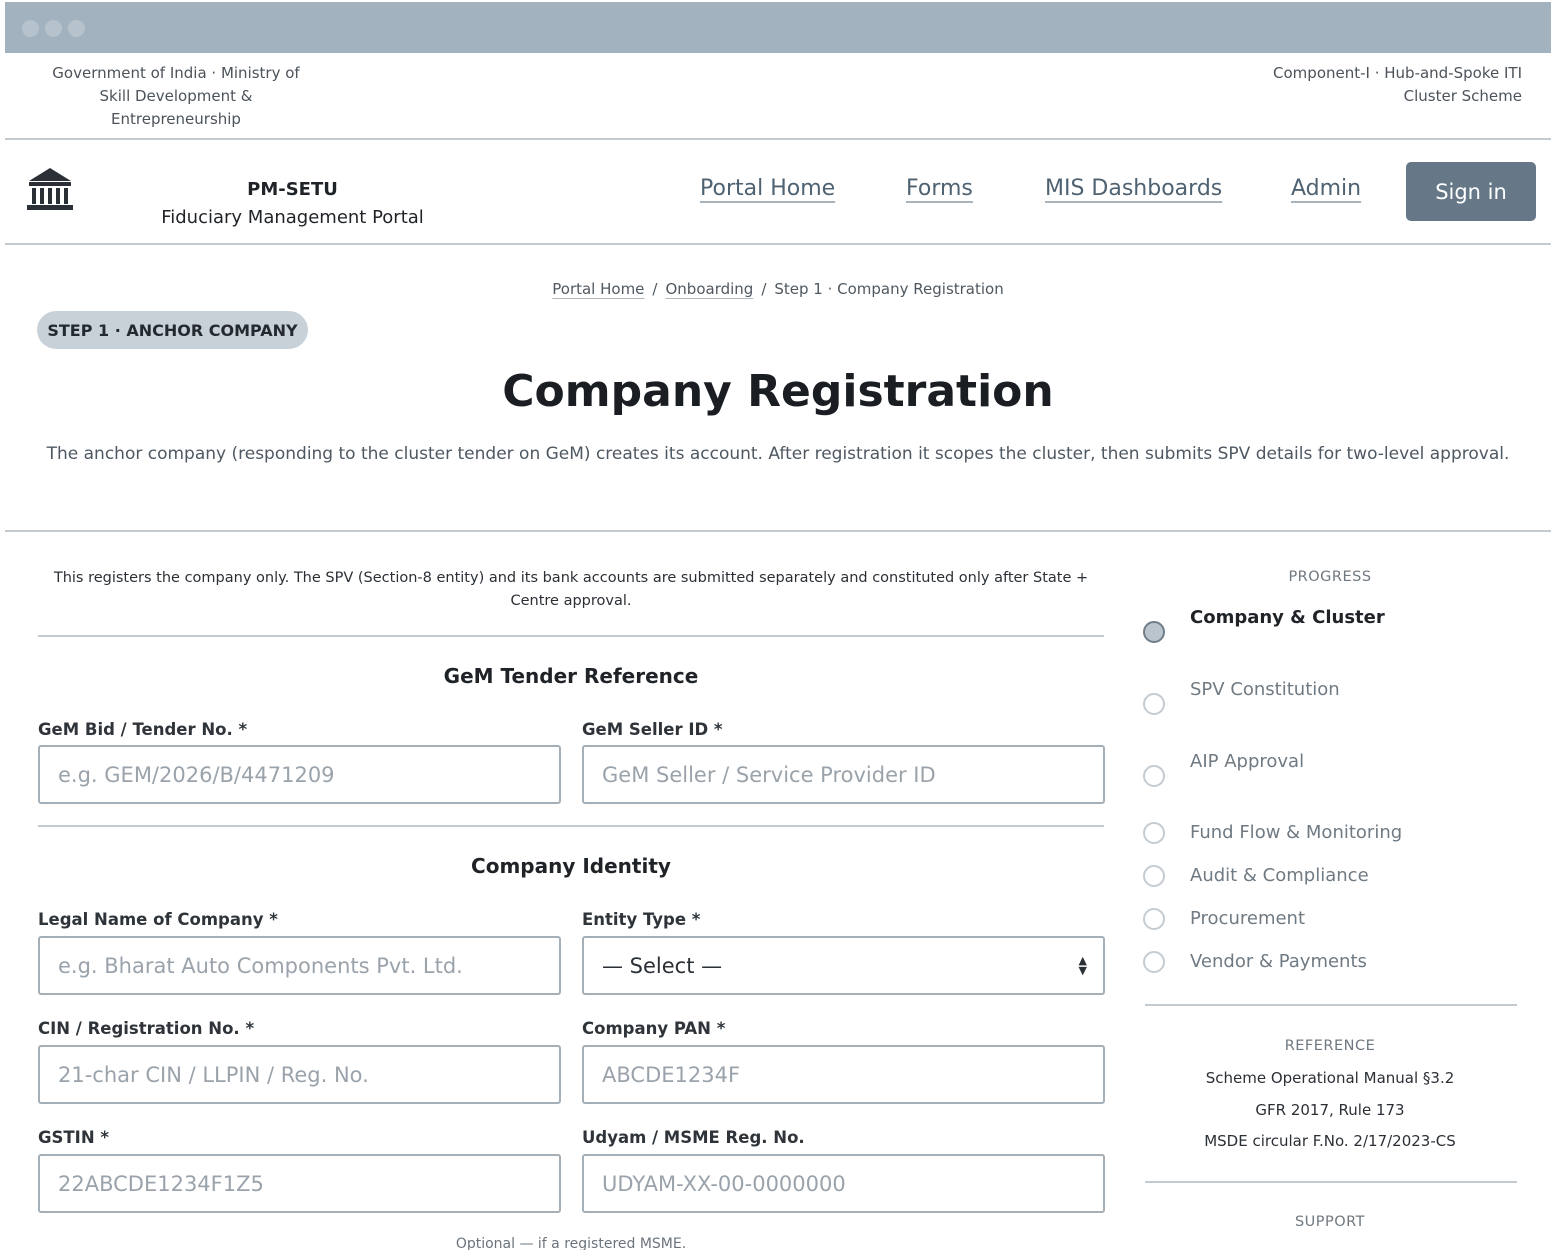 This screenshot has height=1250, width=1562. I want to click on step-badge: STEP 1 · ANCHOR COMPANY, so click(172, 330).